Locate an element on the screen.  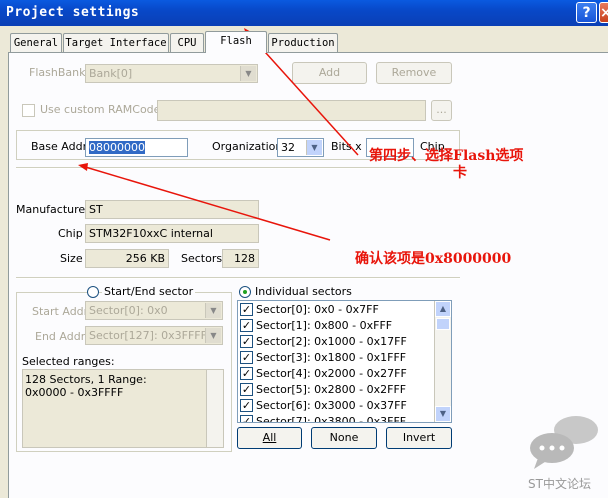
arrow-to-base-addr is located at coordinates (206, 203).